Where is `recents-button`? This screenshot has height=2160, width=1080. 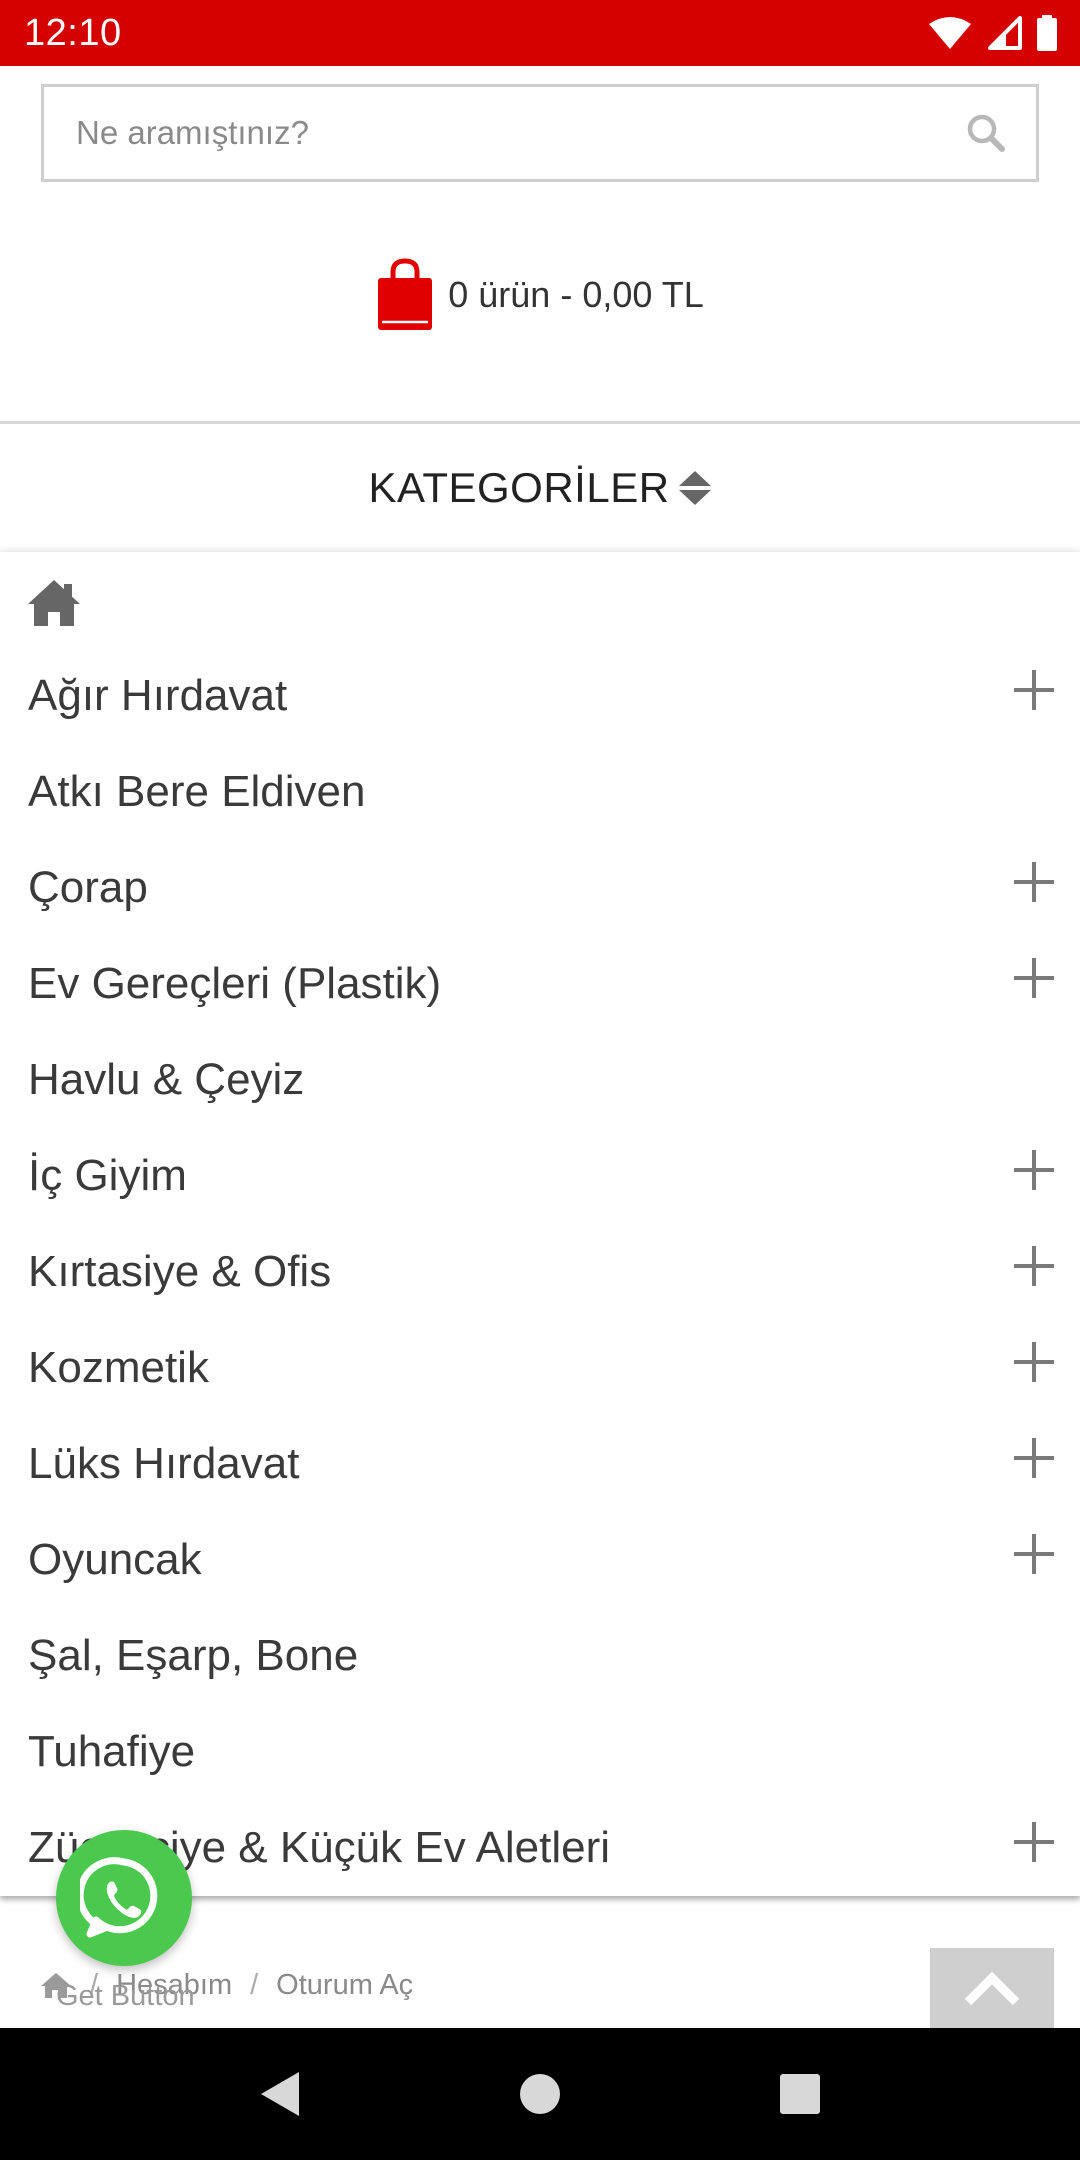
recents-button is located at coordinates (800, 2094).